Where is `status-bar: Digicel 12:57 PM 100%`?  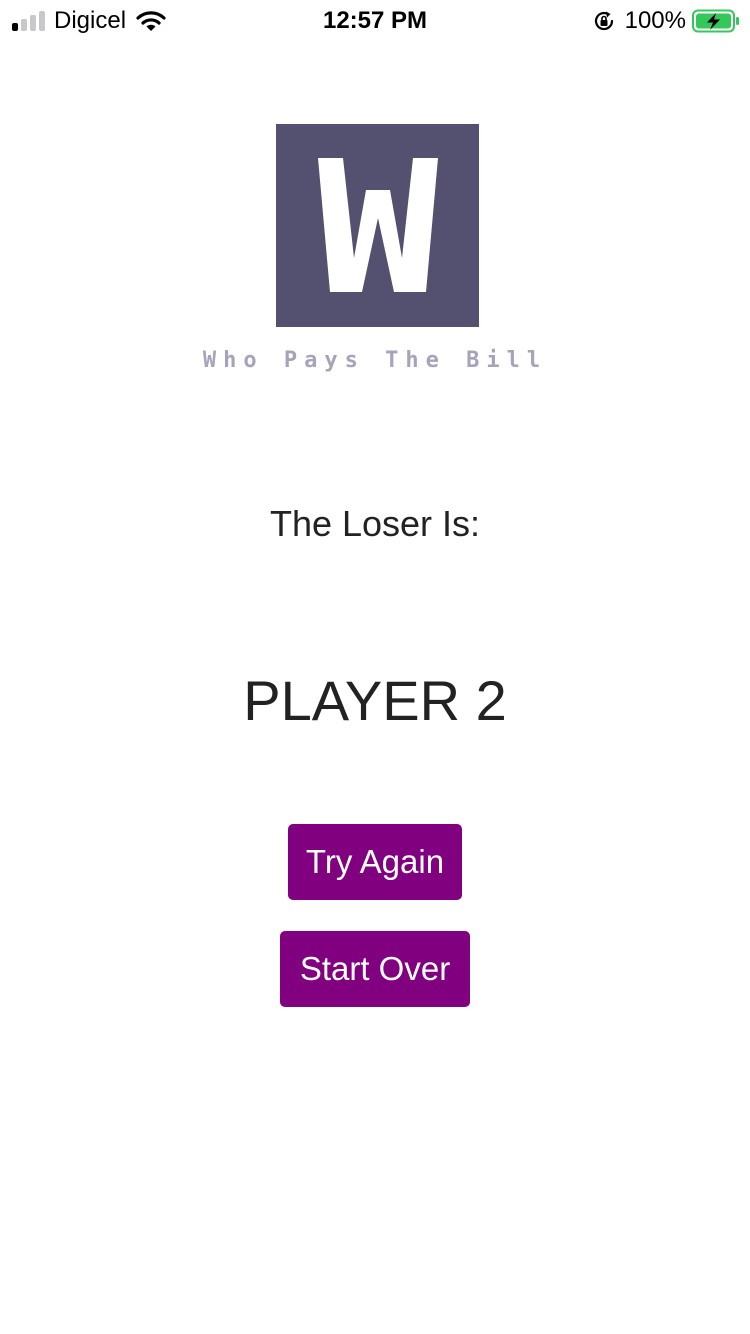 status-bar: Digicel 12:57 PM 100% is located at coordinates (375, 21).